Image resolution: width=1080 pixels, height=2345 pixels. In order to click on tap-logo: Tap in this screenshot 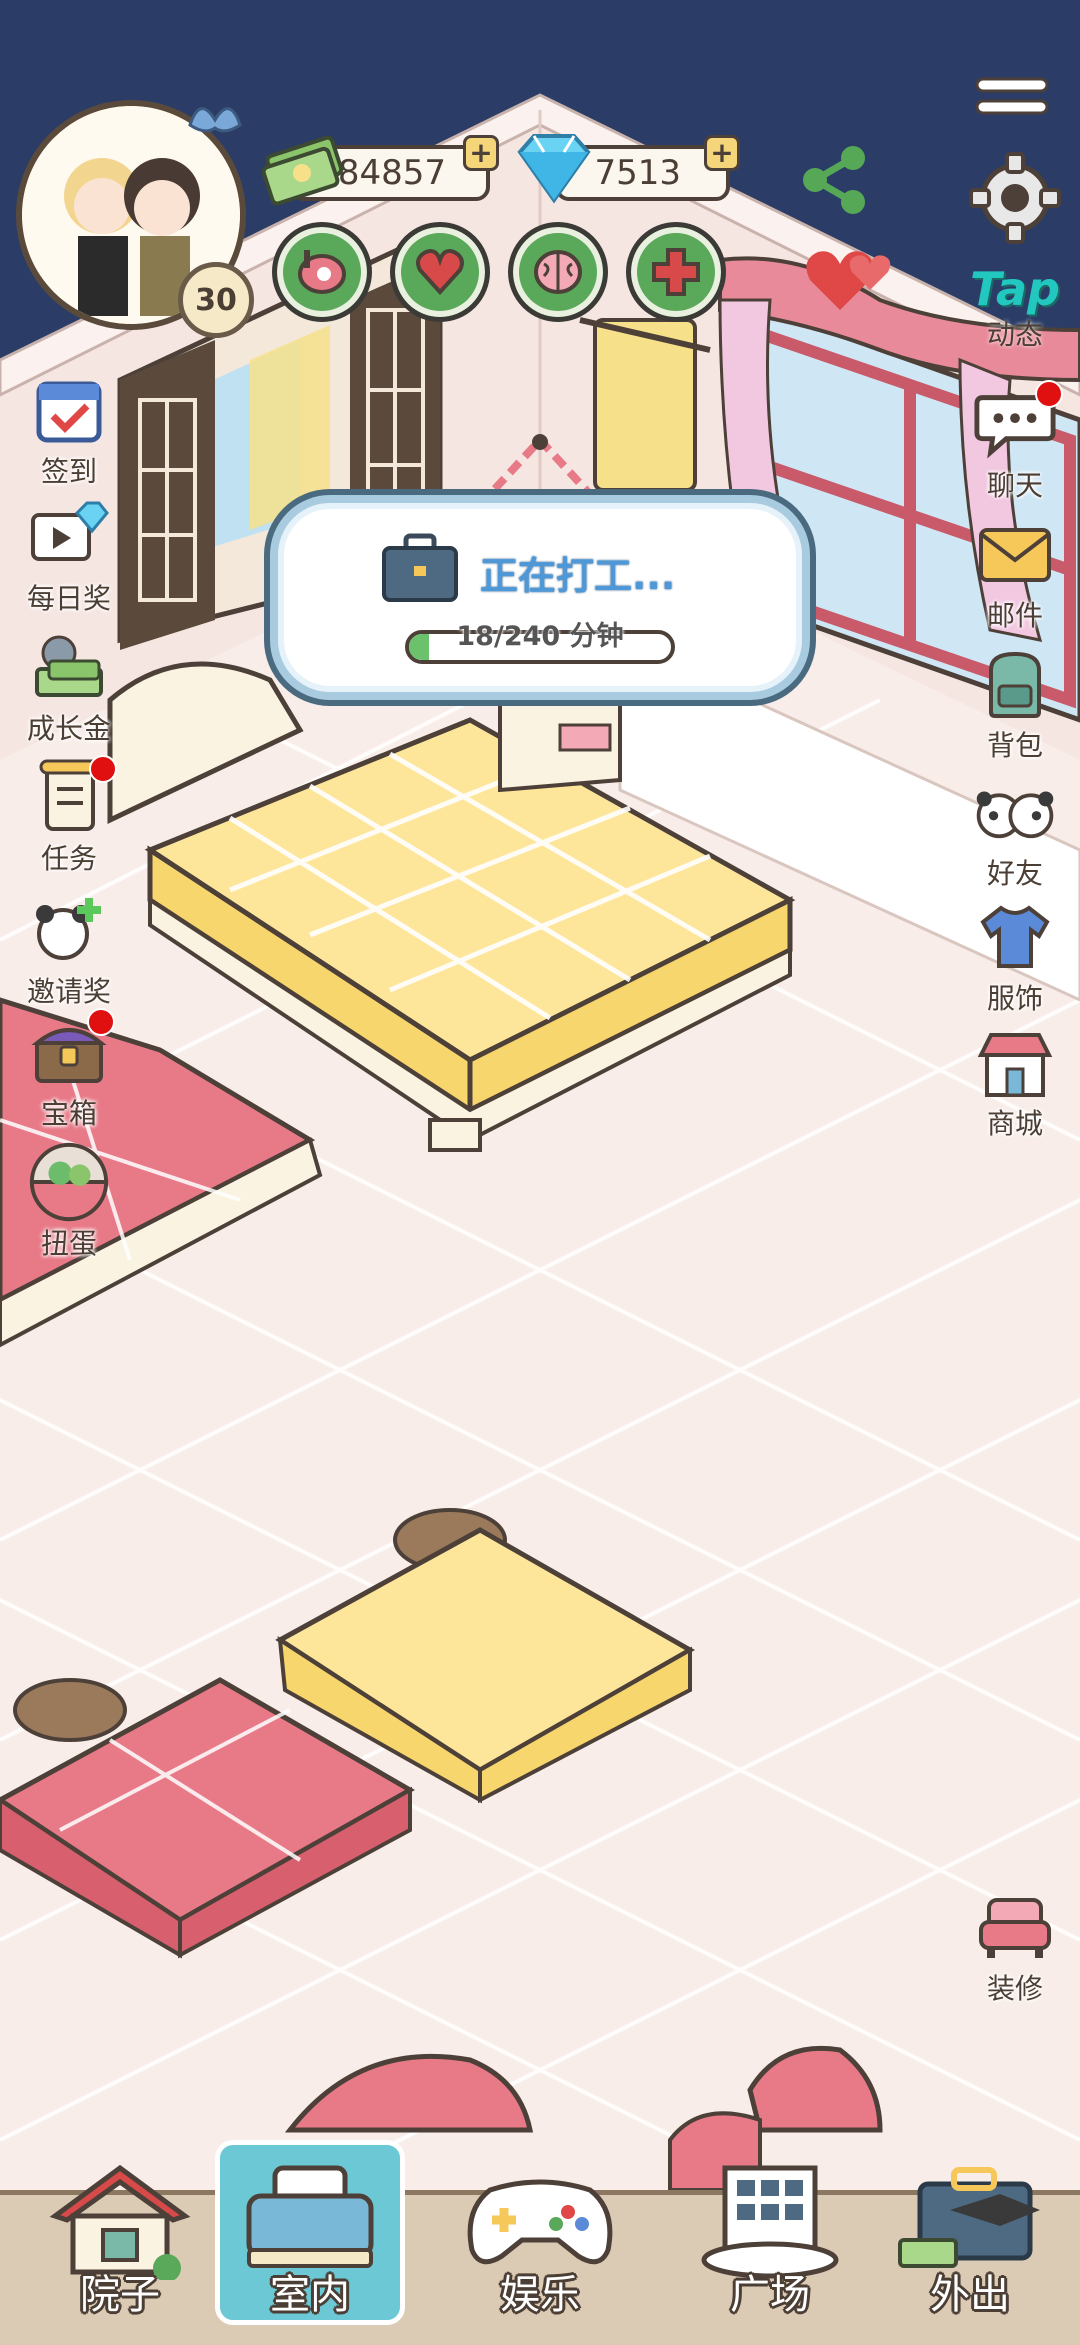, I will do `click(1015, 289)`.